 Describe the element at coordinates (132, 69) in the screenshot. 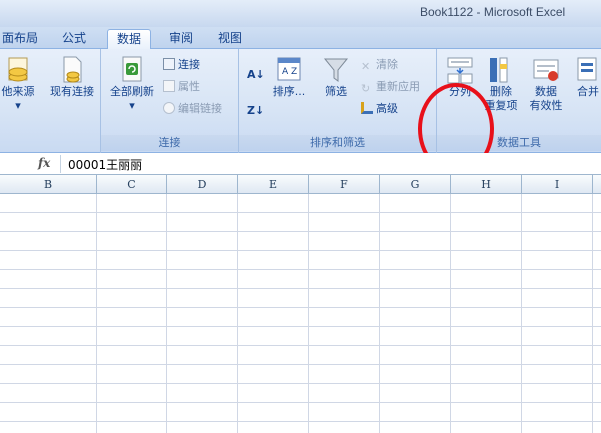

I see `refresh-icon` at that location.